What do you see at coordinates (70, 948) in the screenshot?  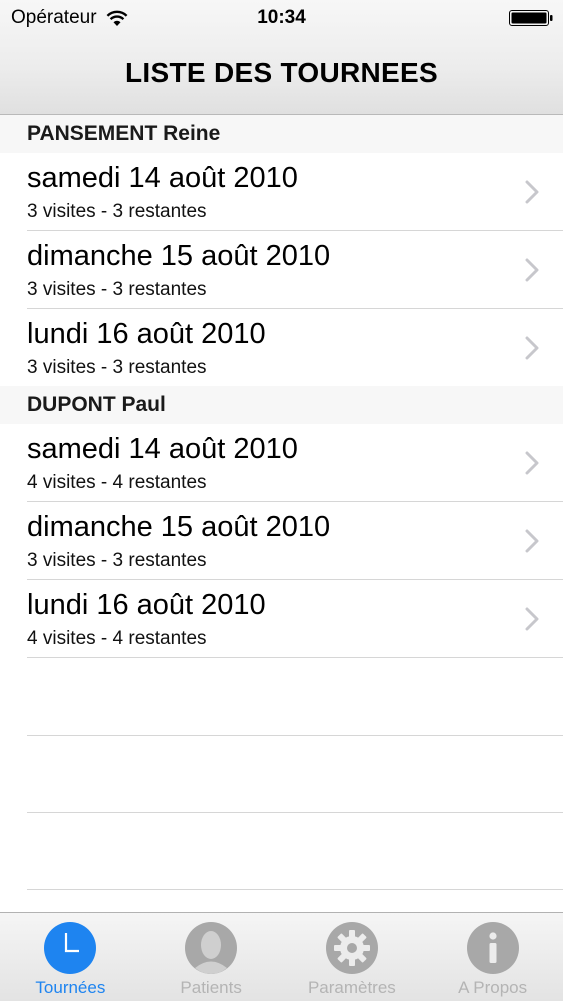 I see `clock-icon` at bounding box center [70, 948].